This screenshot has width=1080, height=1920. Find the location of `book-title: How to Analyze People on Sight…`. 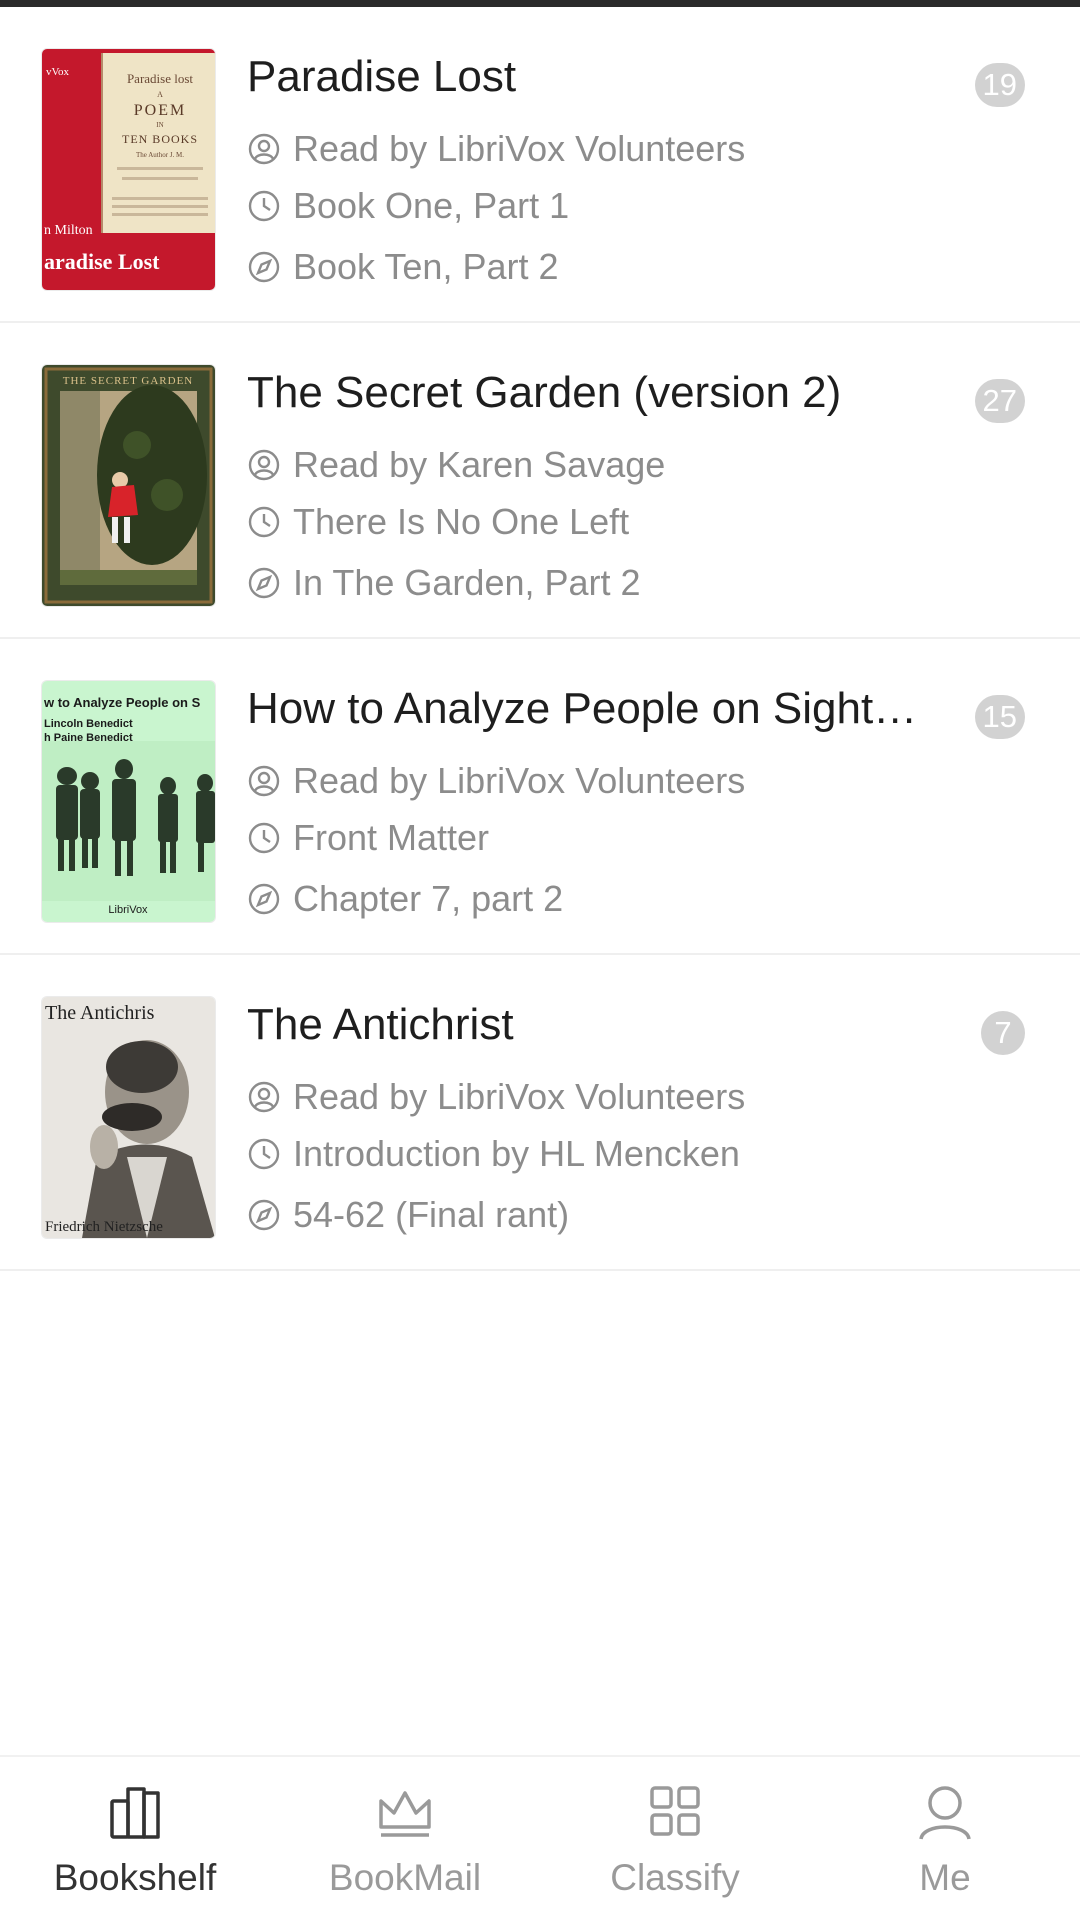

book-title: How to Analyze People on Sight… is located at coordinates (582, 708).